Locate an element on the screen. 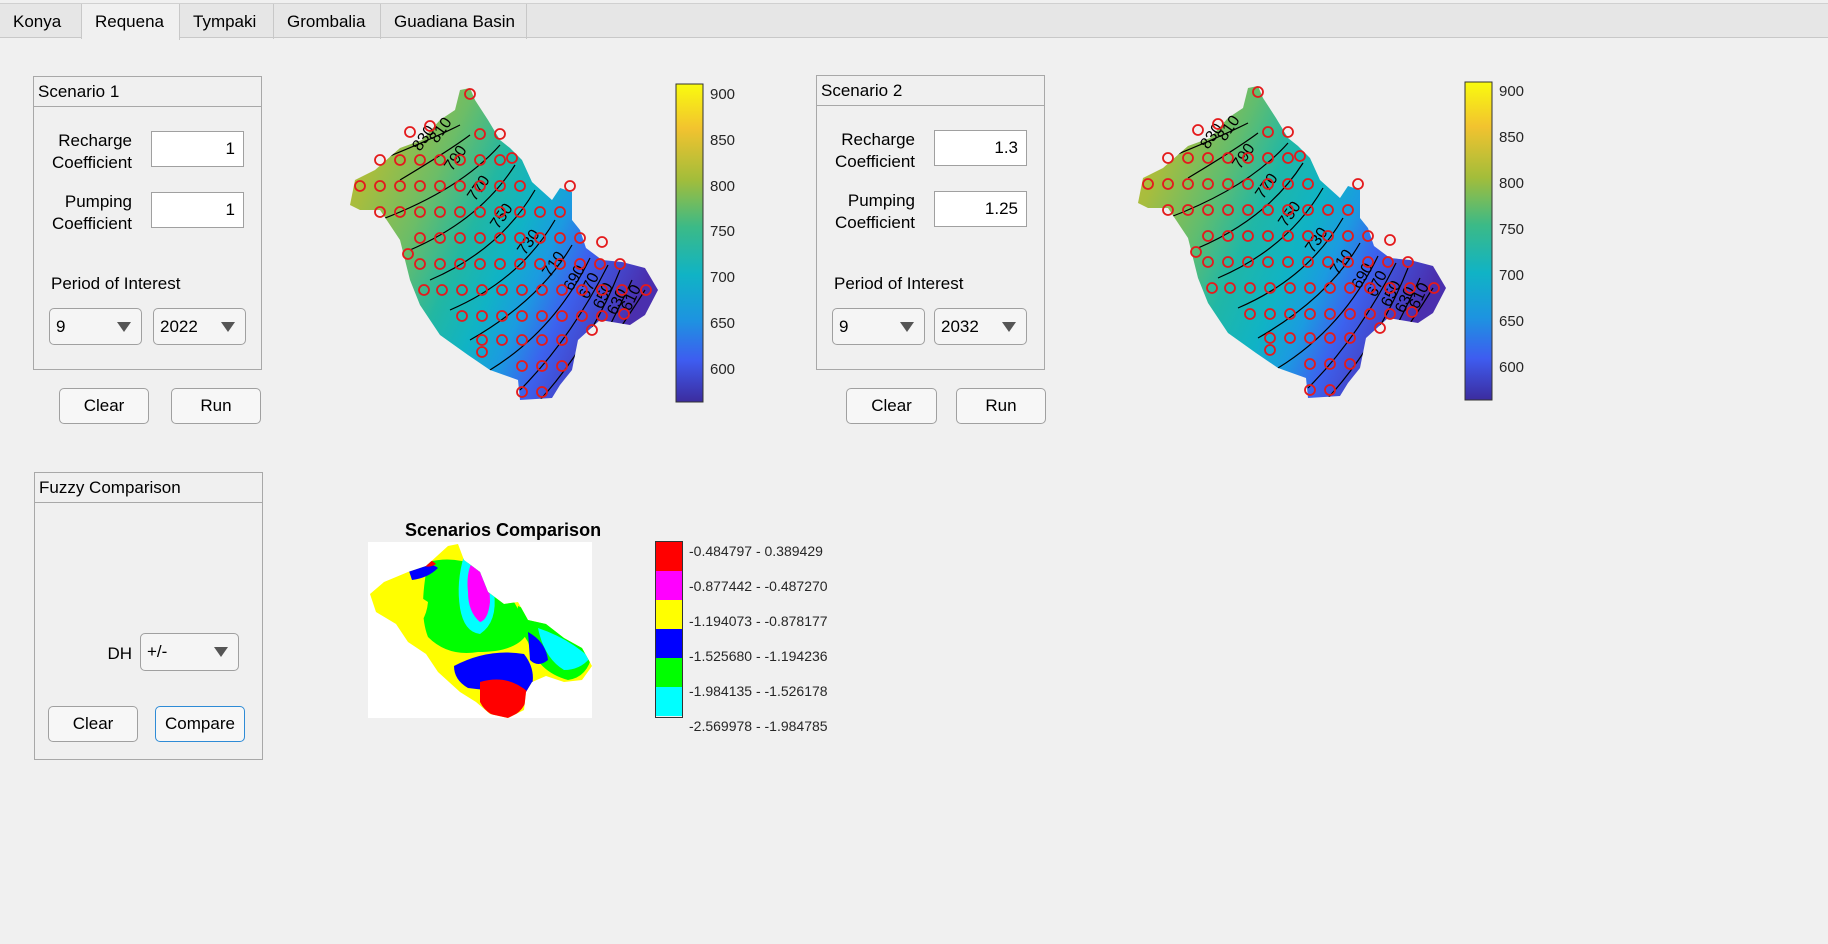  tab-konya: Konya is located at coordinates (41, 21).